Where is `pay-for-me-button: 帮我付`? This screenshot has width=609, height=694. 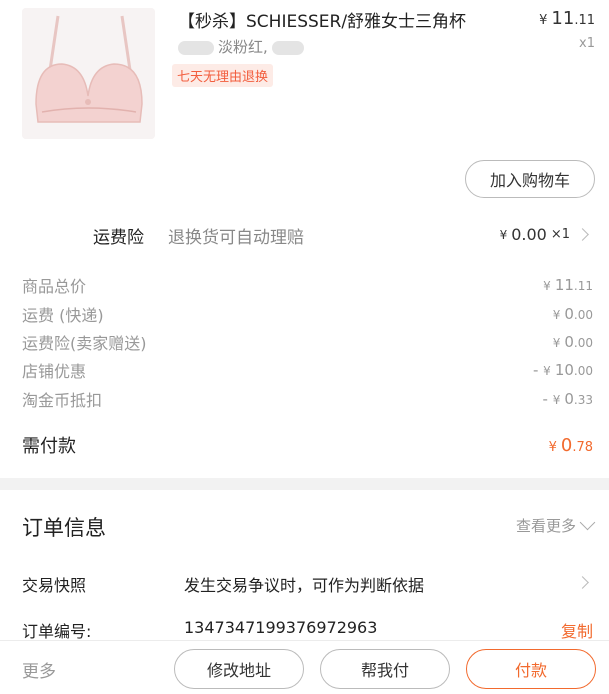 pay-for-me-button: 帮我付 is located at coordinates (385, 669).